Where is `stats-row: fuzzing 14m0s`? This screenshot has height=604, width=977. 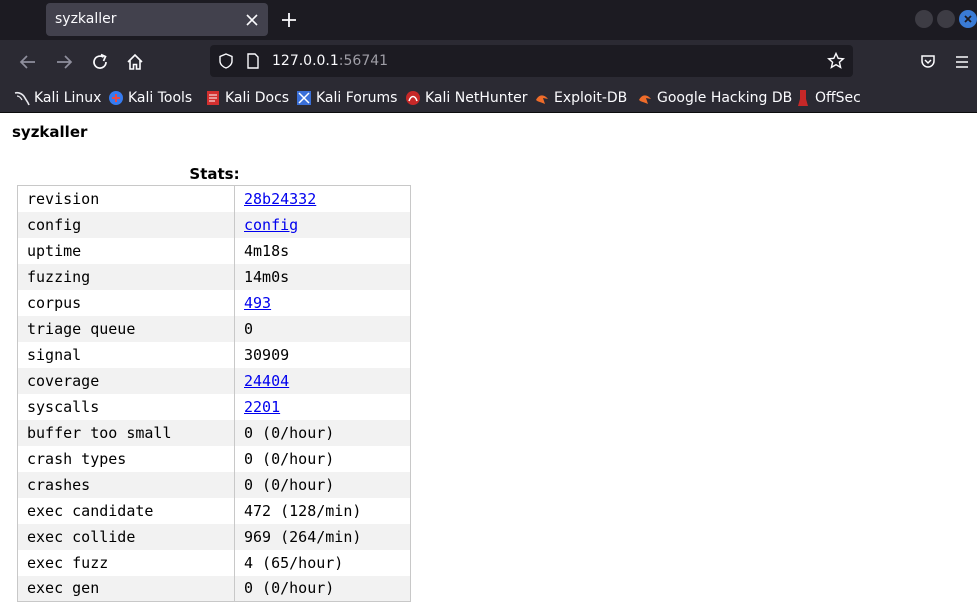 stats-row: fuzzing 14m0s is located at coordinates (214, 276).